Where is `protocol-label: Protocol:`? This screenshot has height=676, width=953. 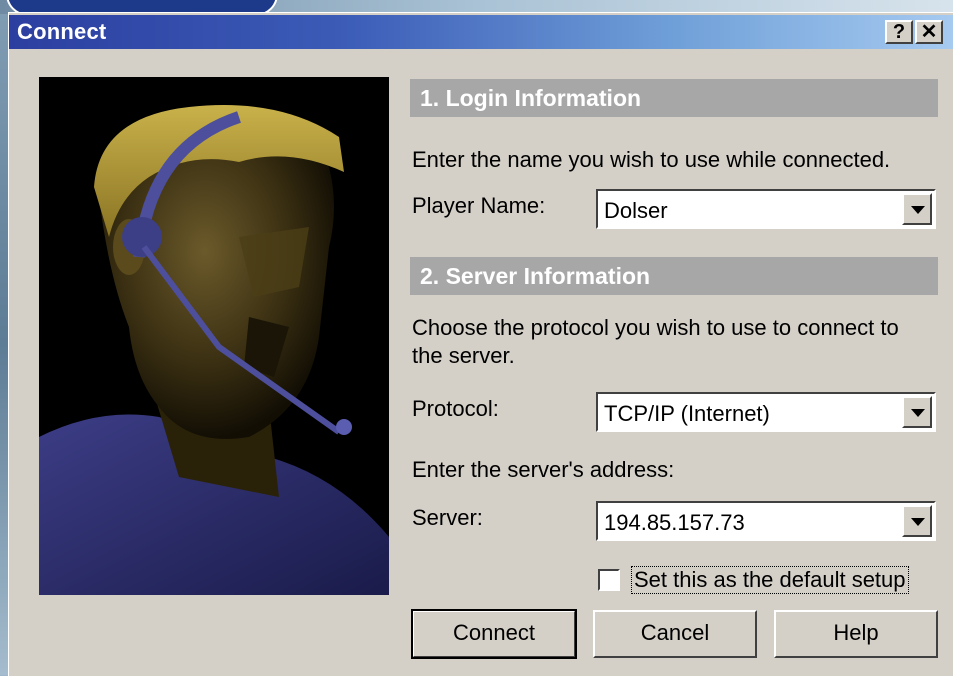 protocol-label: Protocol: is located at coordinates (455, 408).